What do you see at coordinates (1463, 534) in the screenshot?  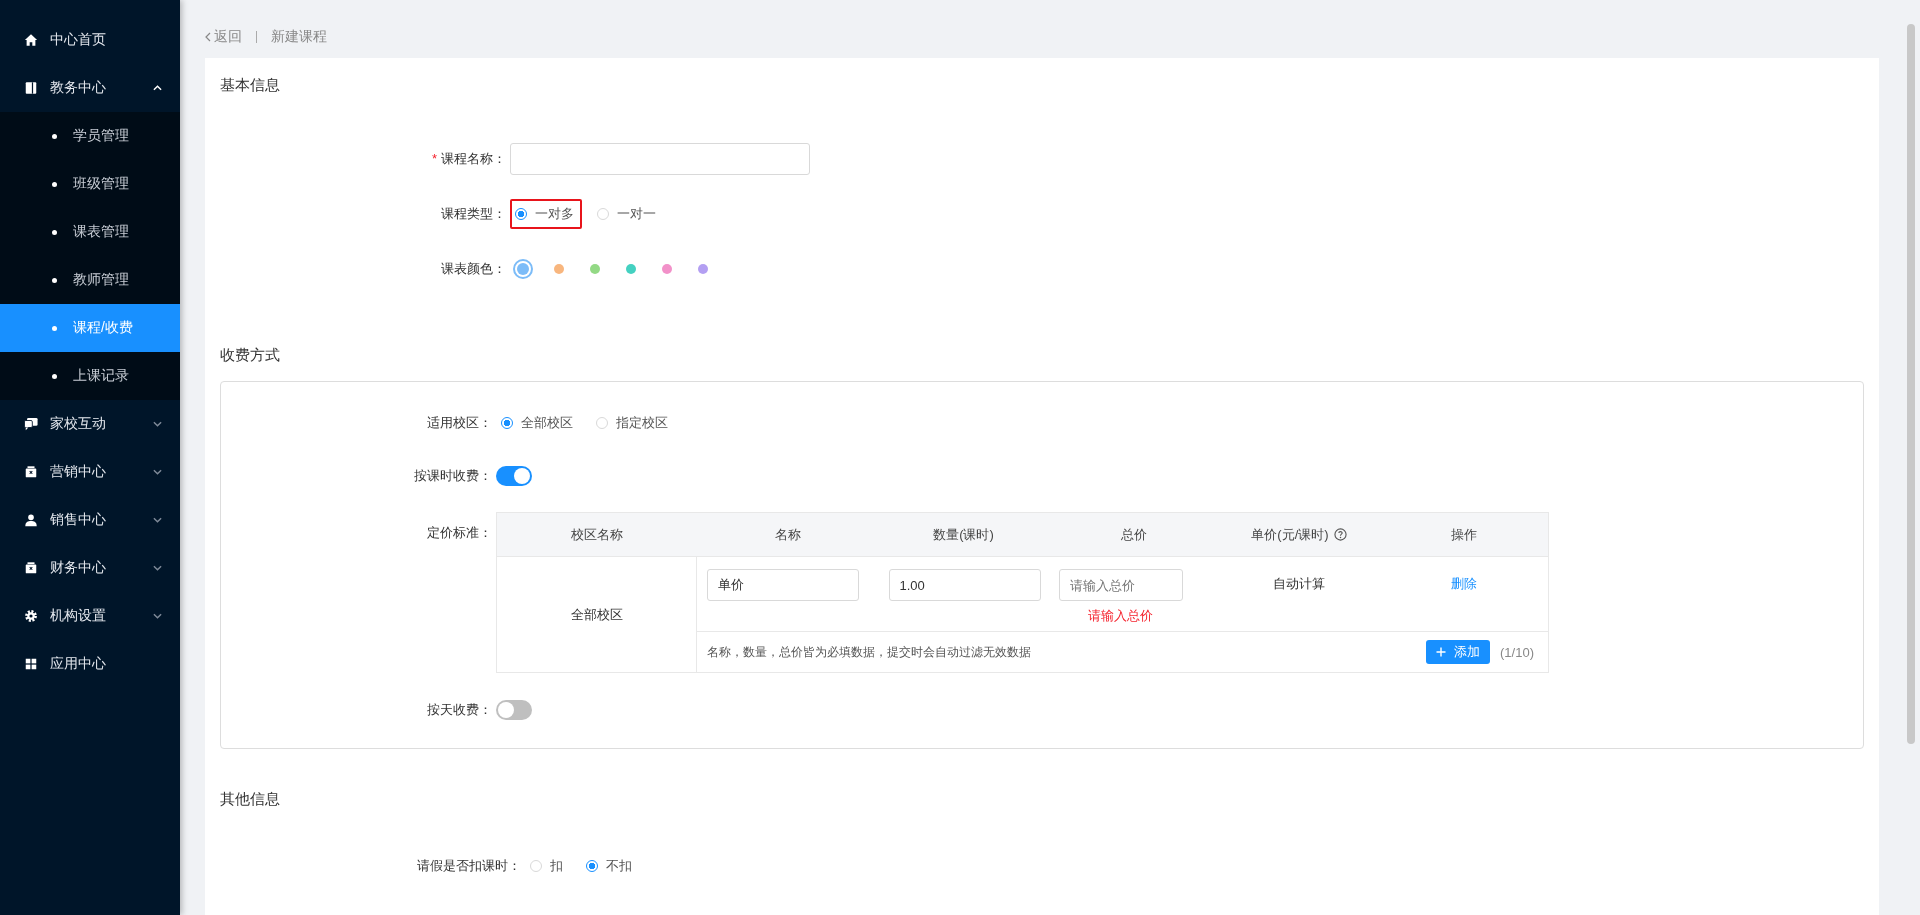 I see `column-header: 操作` at bounding box center [1463, 534].